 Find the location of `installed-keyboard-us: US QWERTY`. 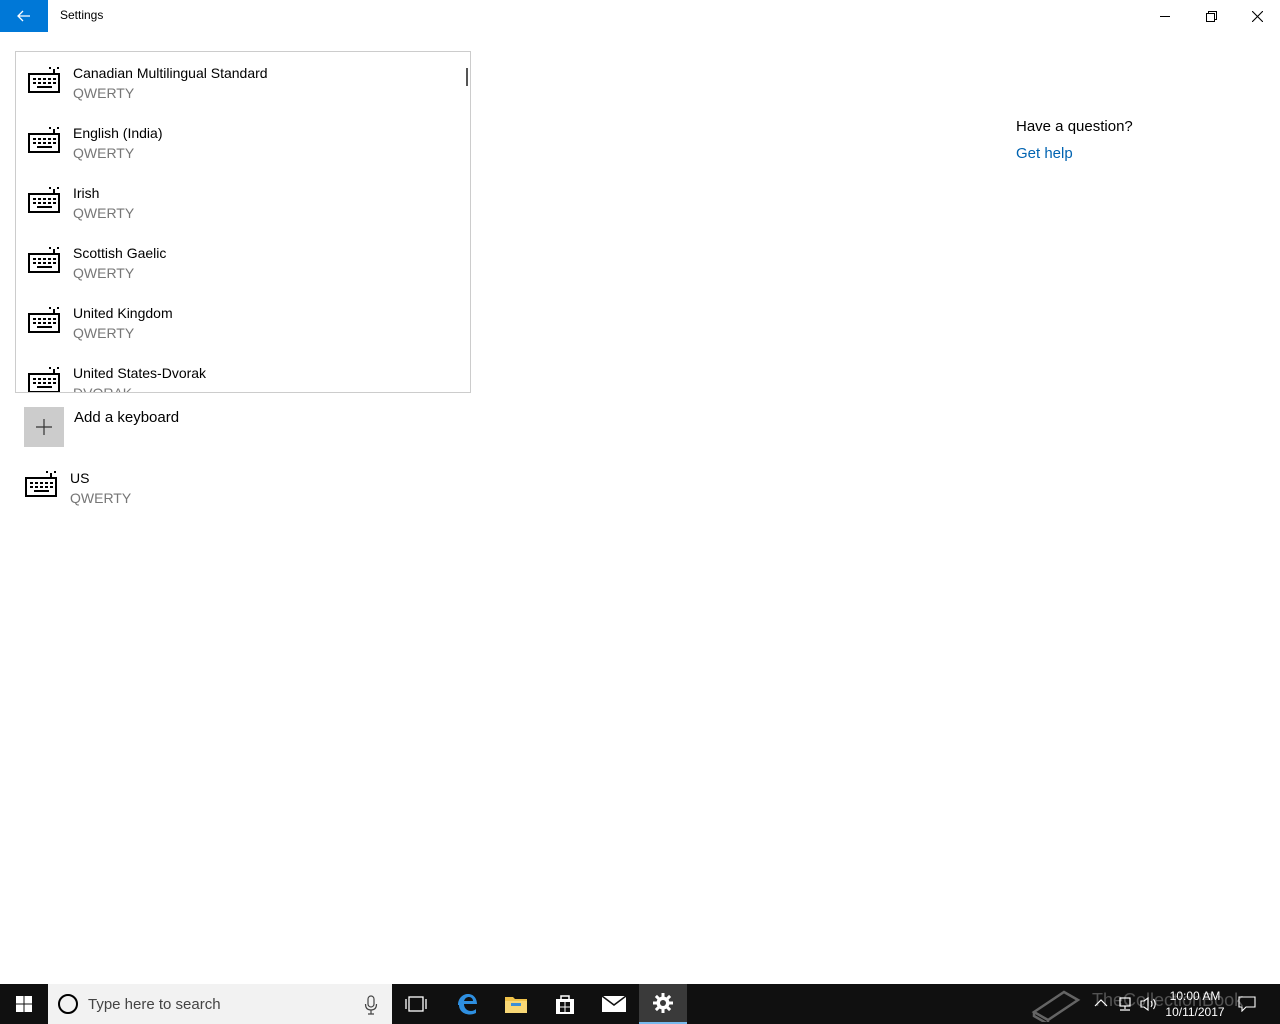

installed-keyboard-us: US QWERTY is located at coordinates (174, 490).